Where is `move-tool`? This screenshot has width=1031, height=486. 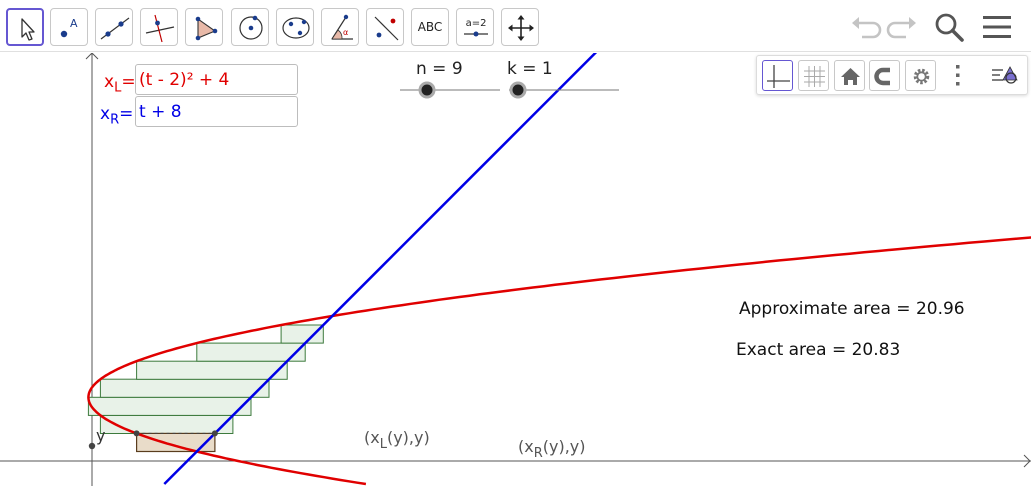
move-tool is located at coordinates (25, 27).